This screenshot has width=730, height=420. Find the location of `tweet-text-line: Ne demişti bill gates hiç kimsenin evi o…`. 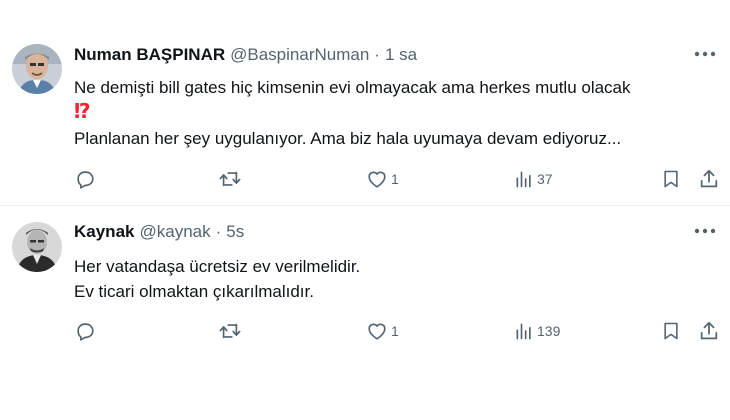

tweet-text-line: Ne demişti bill gates hiç kimsenin evi o… is located at coordinates (352, 87).